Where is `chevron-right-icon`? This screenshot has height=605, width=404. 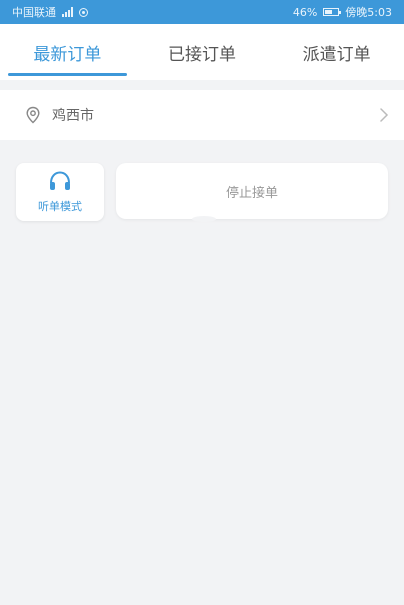
chevron-right-icon is located at coordinates (384, 115).